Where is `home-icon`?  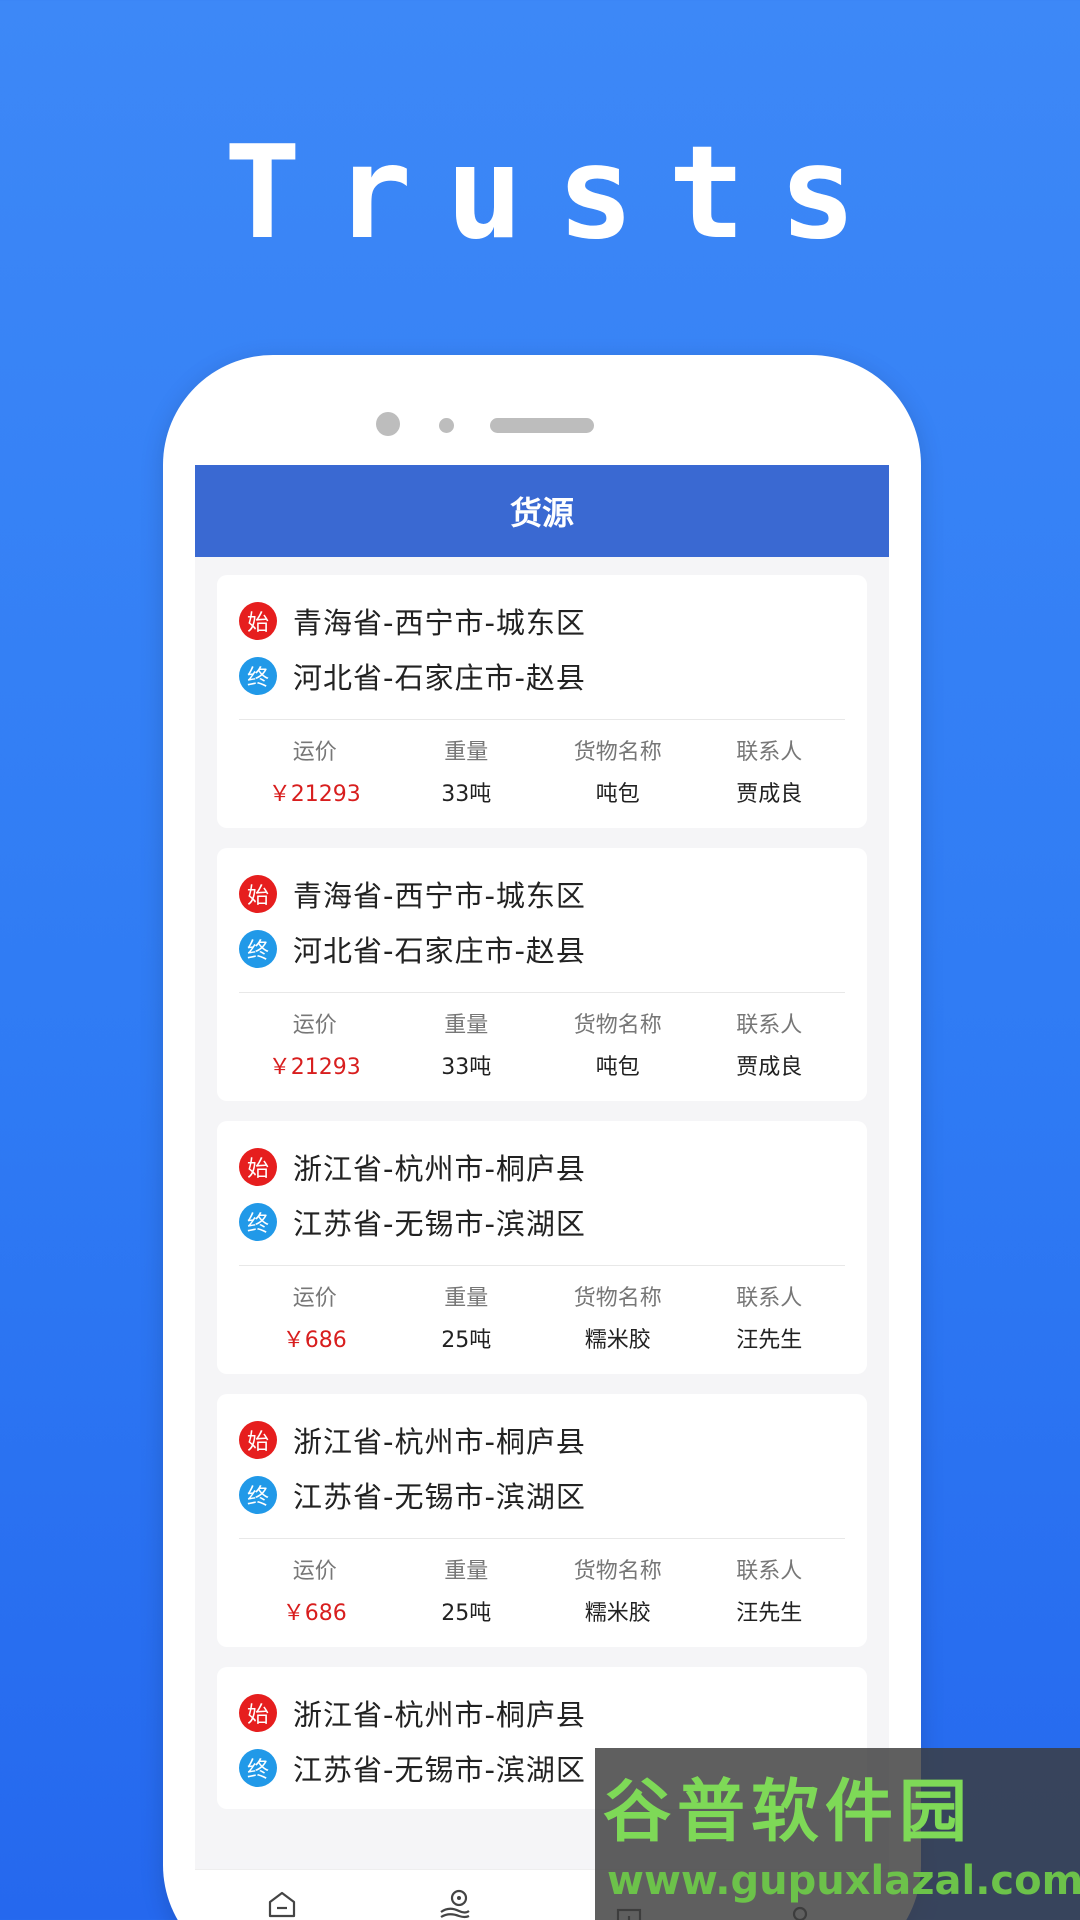 home-icon is located at coordinates (281, 1904).